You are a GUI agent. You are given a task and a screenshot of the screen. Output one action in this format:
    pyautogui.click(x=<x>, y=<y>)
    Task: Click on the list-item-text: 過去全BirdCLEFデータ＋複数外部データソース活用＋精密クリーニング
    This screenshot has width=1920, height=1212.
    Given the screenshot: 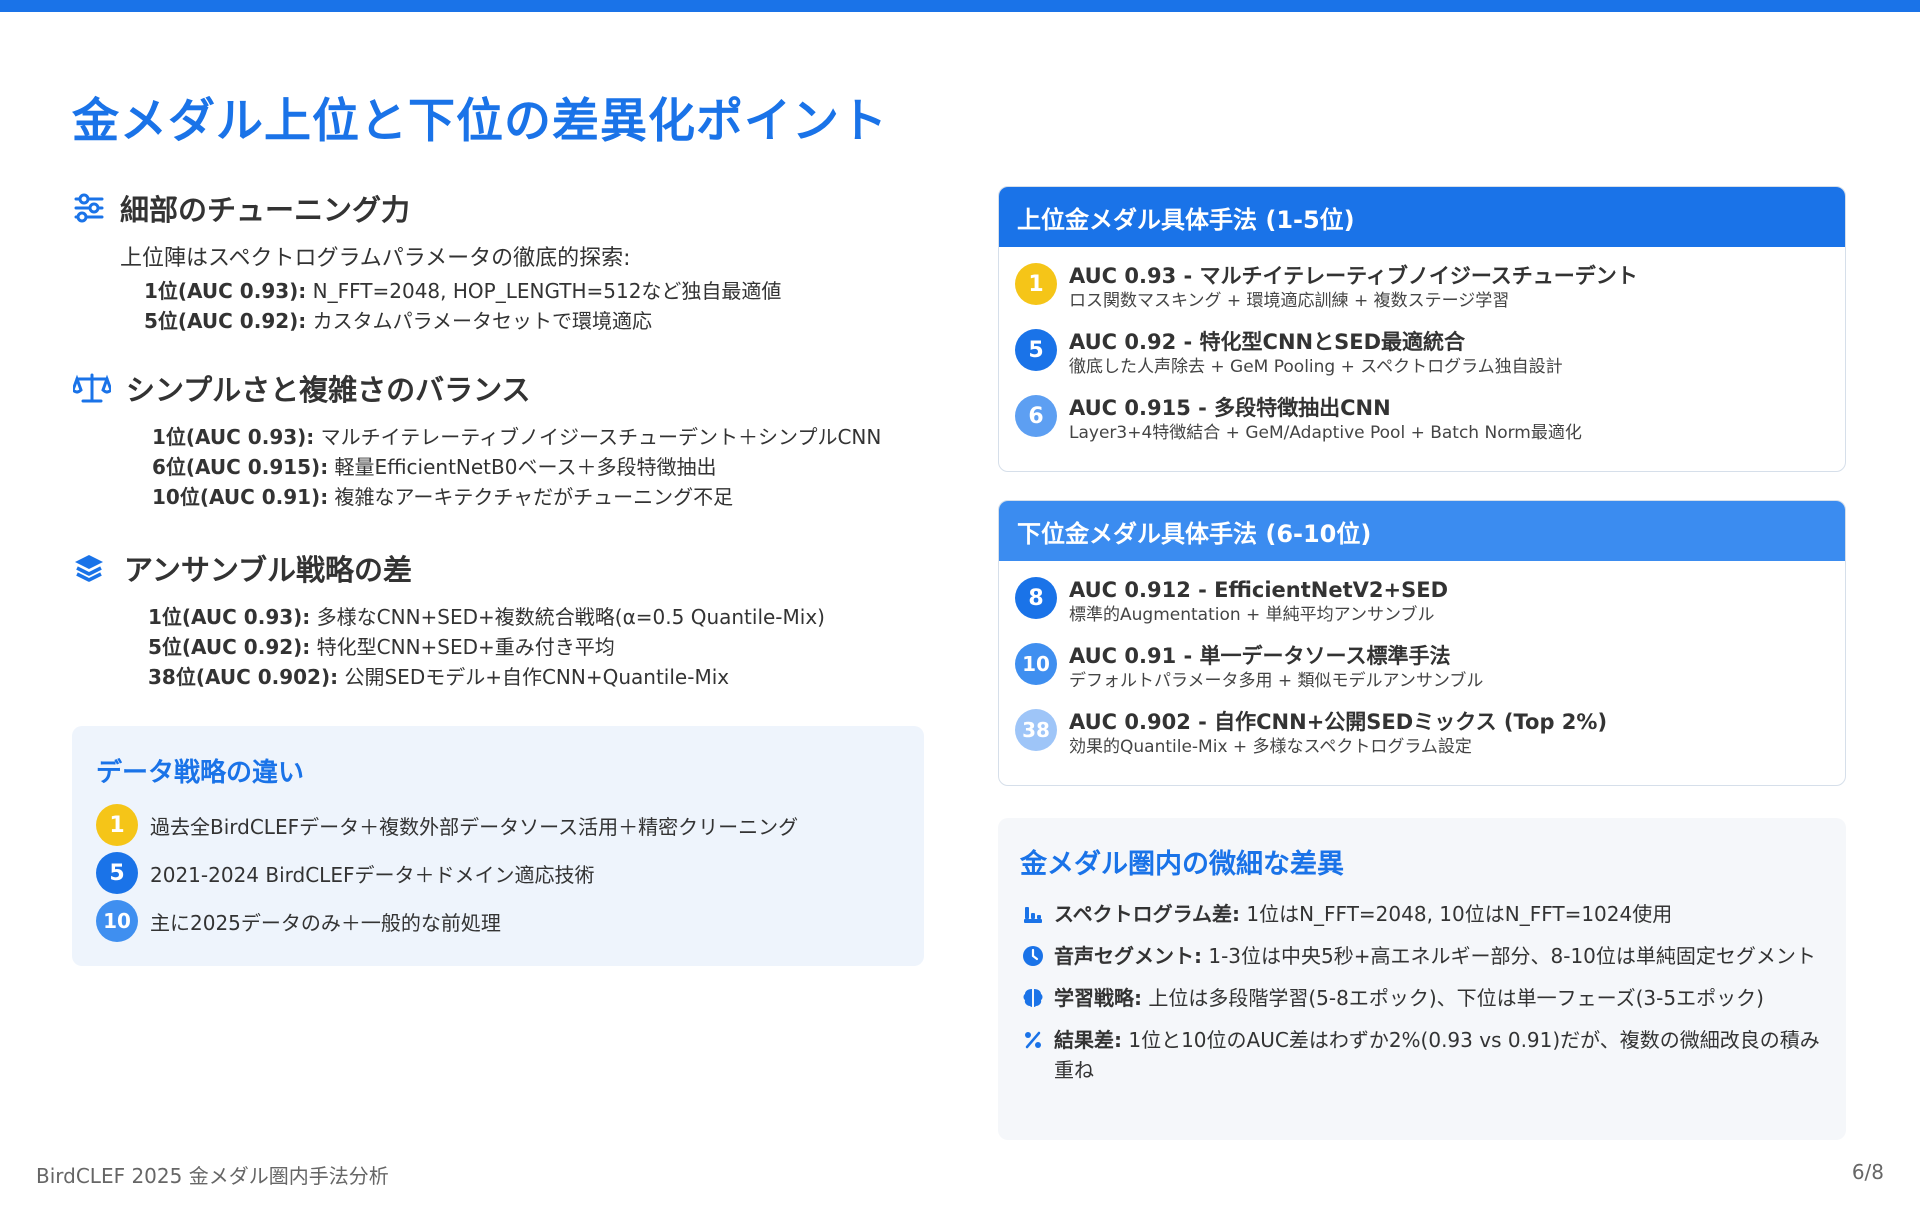 What is the action you would take?
    pyautogui.click(x=474, y=826)
    